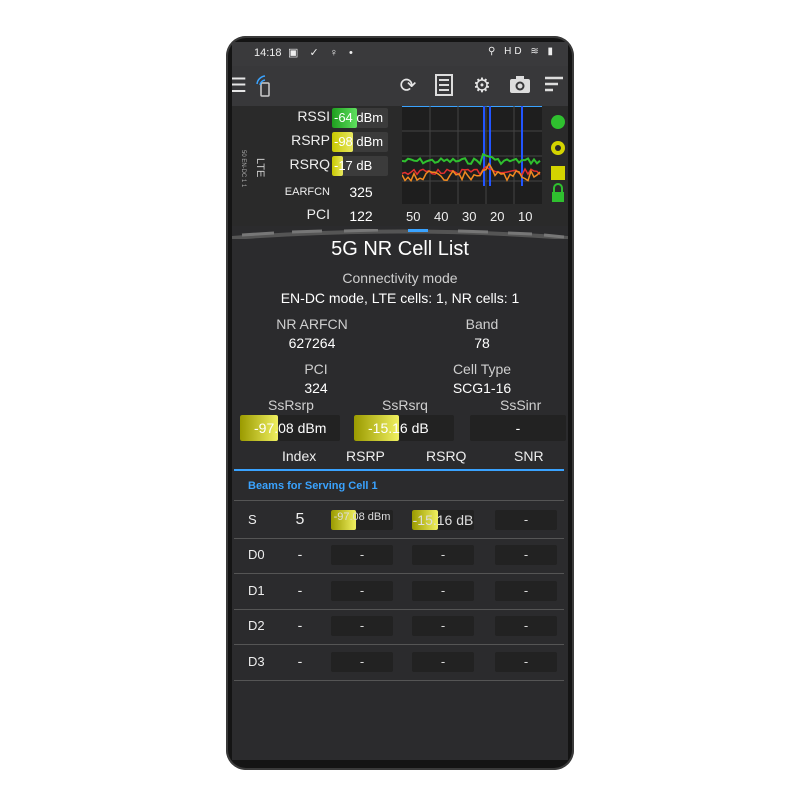 The height and width of the screenshot is (800, 800). What do you see at coordinates (441, 216) in the screenshot?
I see `graph-axis-label: 40` at bounding box center [441, 216].